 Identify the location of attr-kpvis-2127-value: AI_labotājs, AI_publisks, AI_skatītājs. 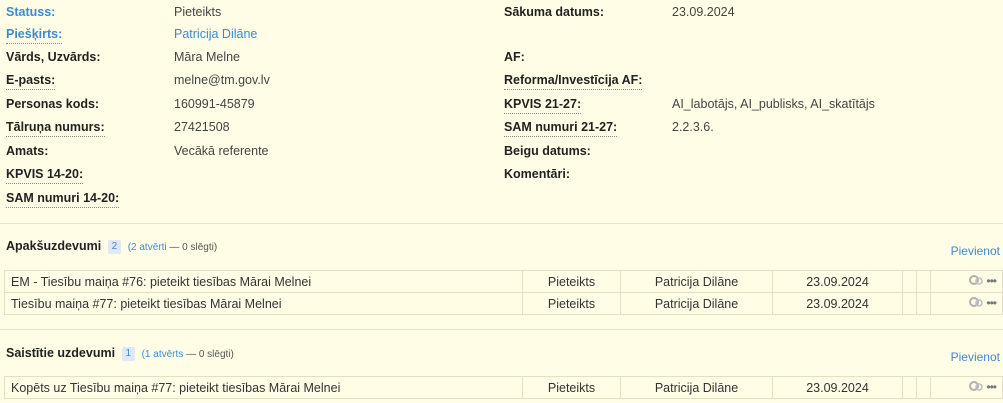
(773, 104).